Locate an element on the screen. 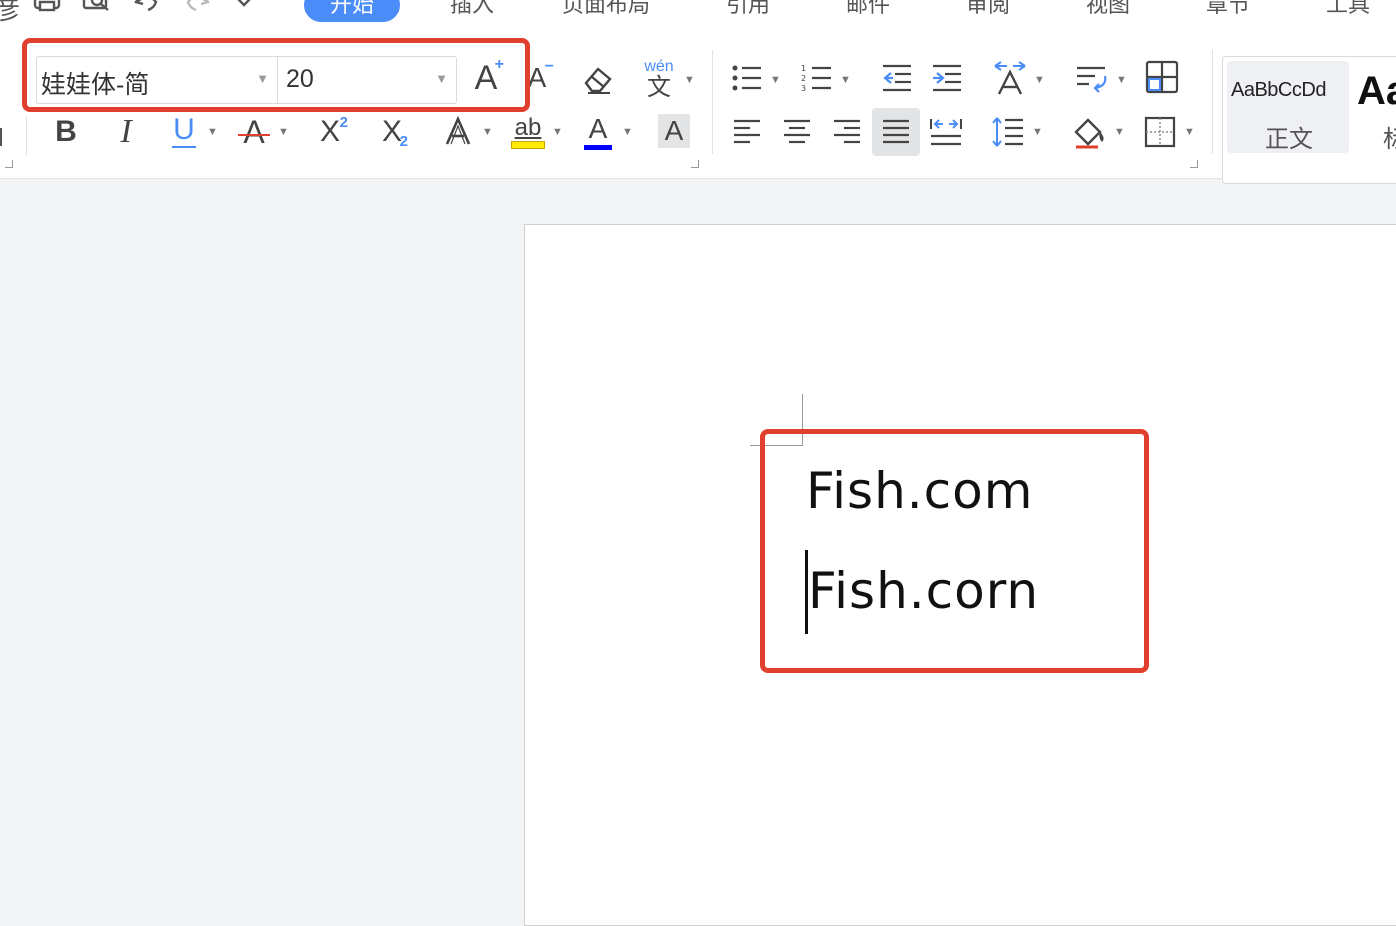 This screenshot has height=926, width=1396. borders-icon is located at coordinates (1160, 132).